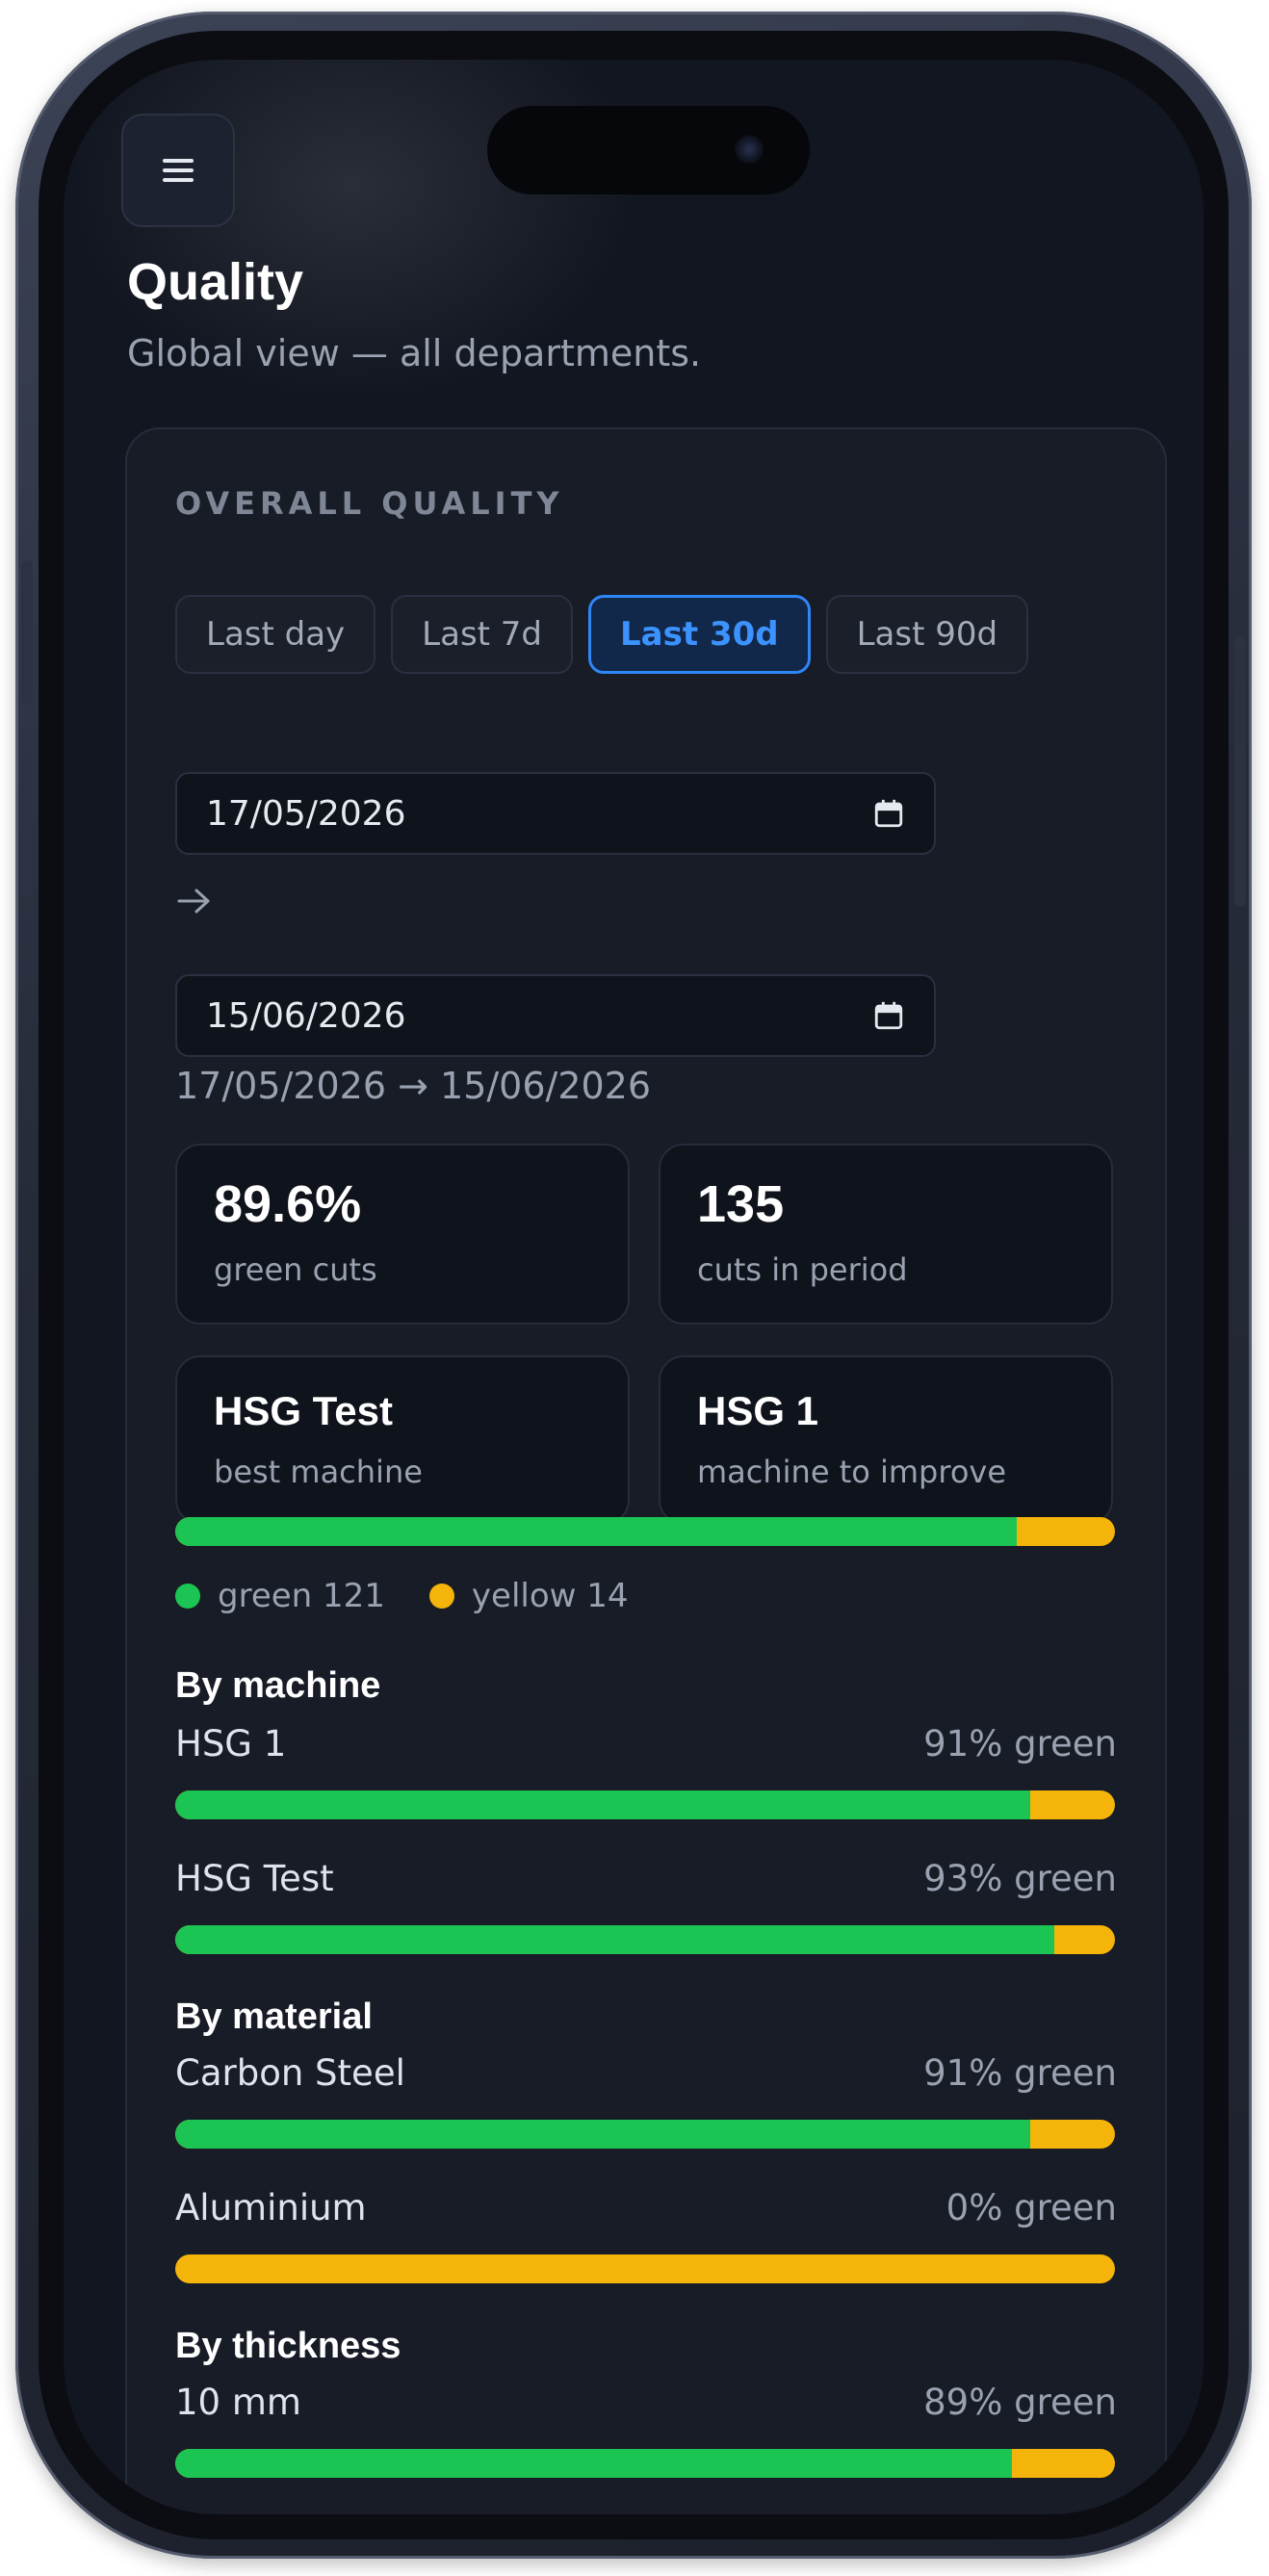 This screenshot has width=1269, height=2576. I want to click on stat-machine-to-improve: HSG 1 machine to improve, so click(886, 1440).